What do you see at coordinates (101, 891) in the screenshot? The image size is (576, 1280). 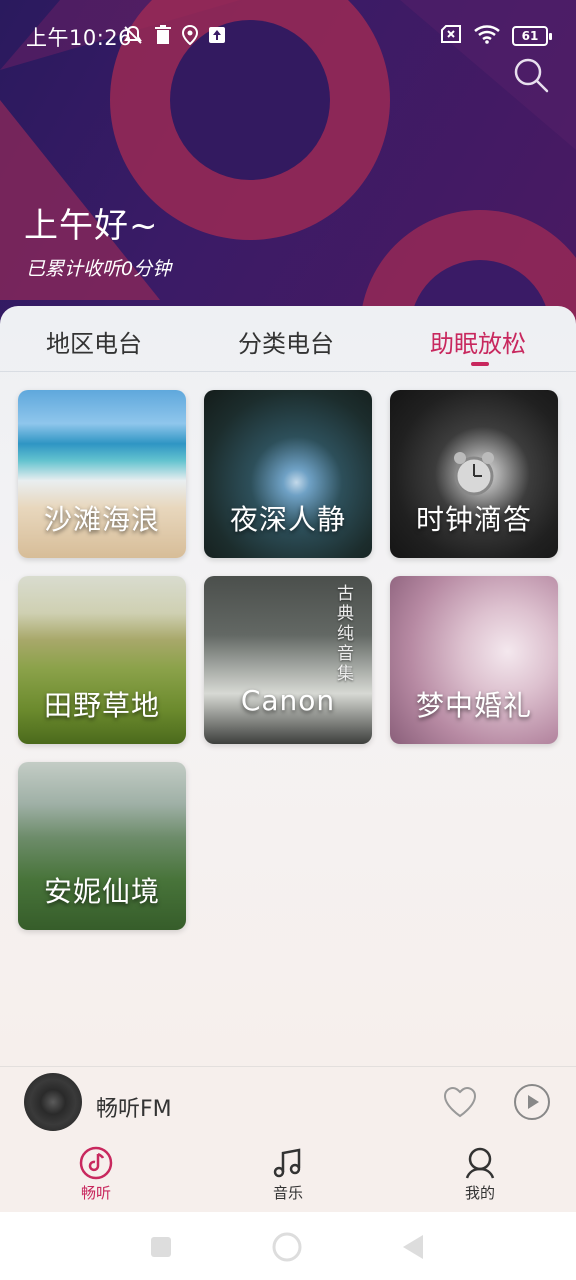 I see `card-label: 安妮仙境` at bounding box center [101, 891].